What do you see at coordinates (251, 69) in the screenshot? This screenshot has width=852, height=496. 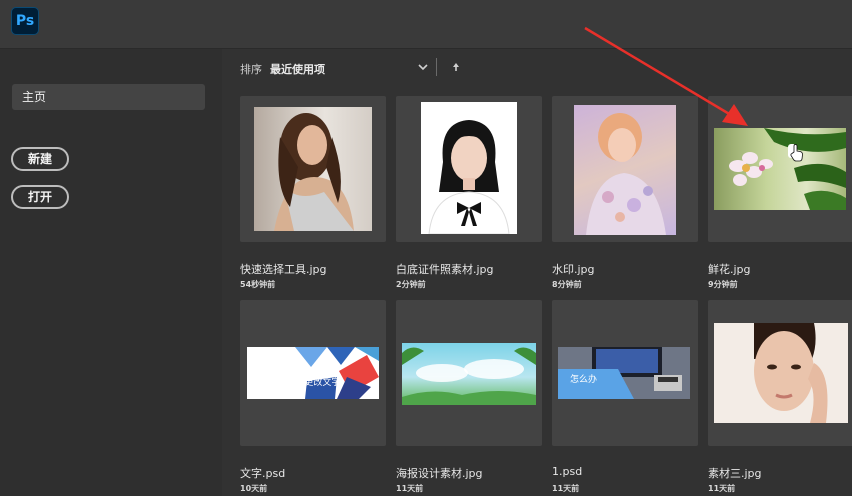 I see `sort-label: 排序` at bounding box center [251, 69].